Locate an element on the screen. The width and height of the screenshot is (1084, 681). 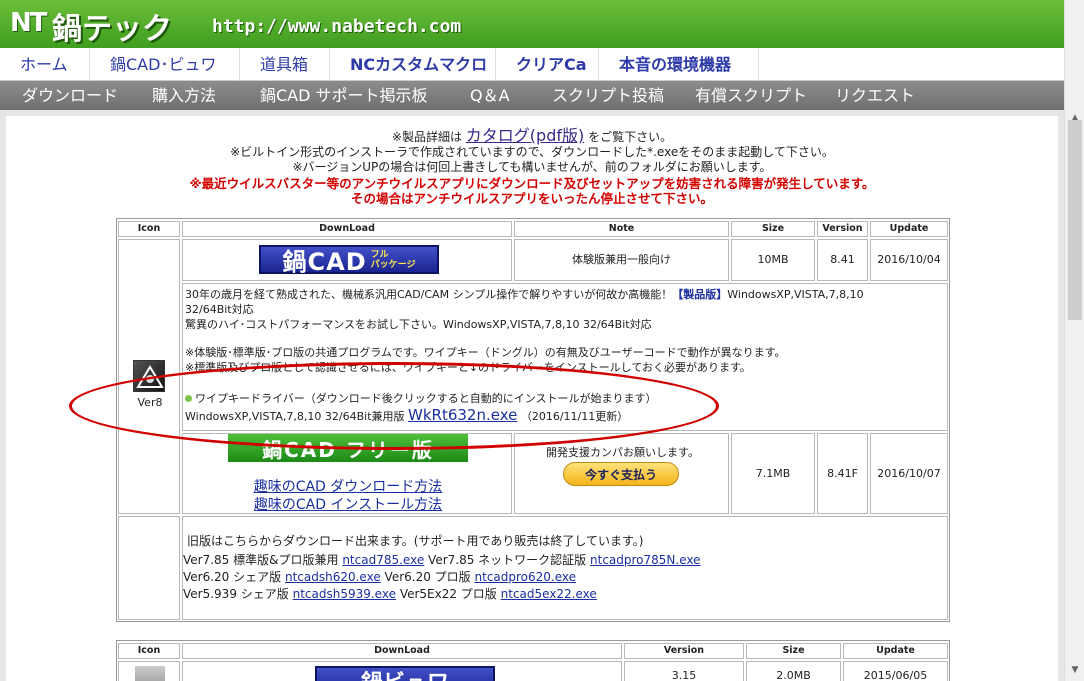
scroll-down-icon: ▼ is located at coordinates (1075, 670).